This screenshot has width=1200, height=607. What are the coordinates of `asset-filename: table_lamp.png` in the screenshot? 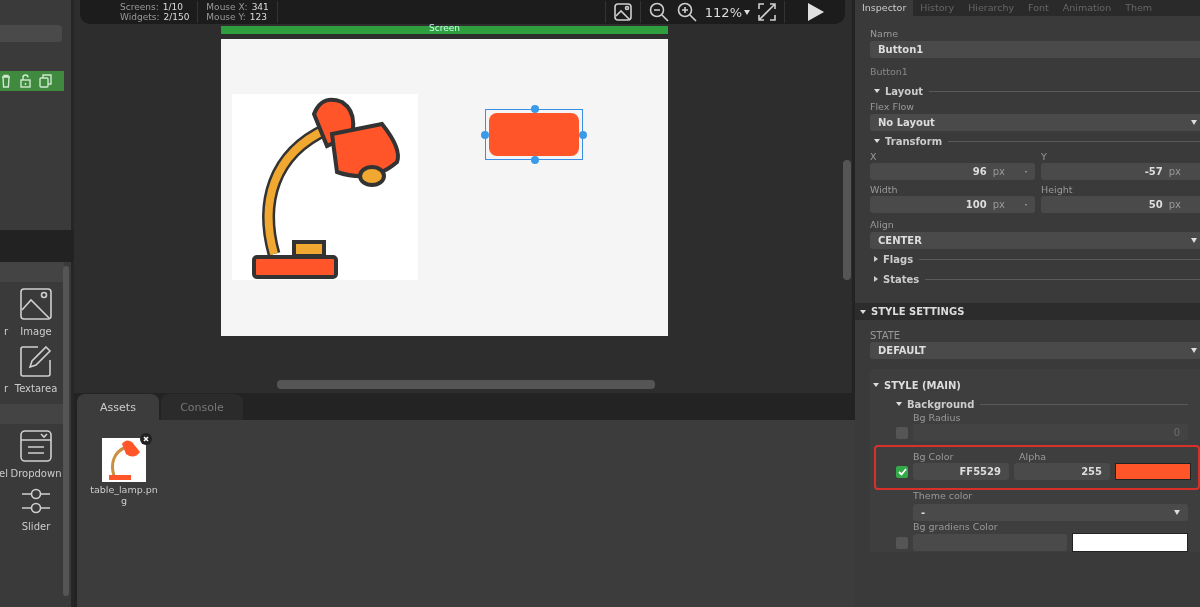 It's located at (124, 495).